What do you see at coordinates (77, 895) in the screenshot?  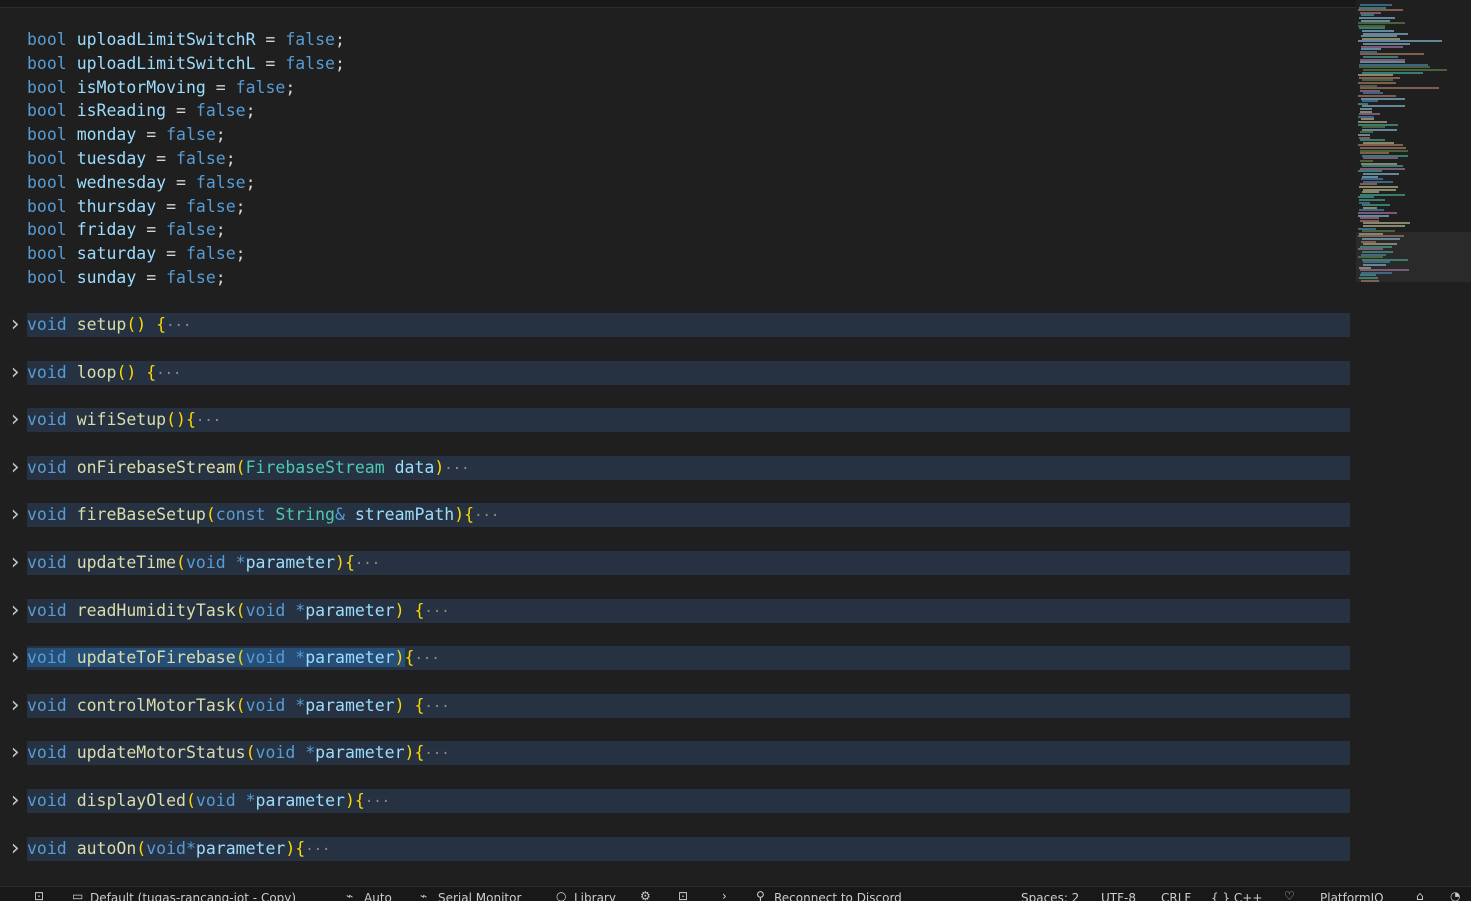 I see `folder-icon: ▭` at bounding box center [77, 895].